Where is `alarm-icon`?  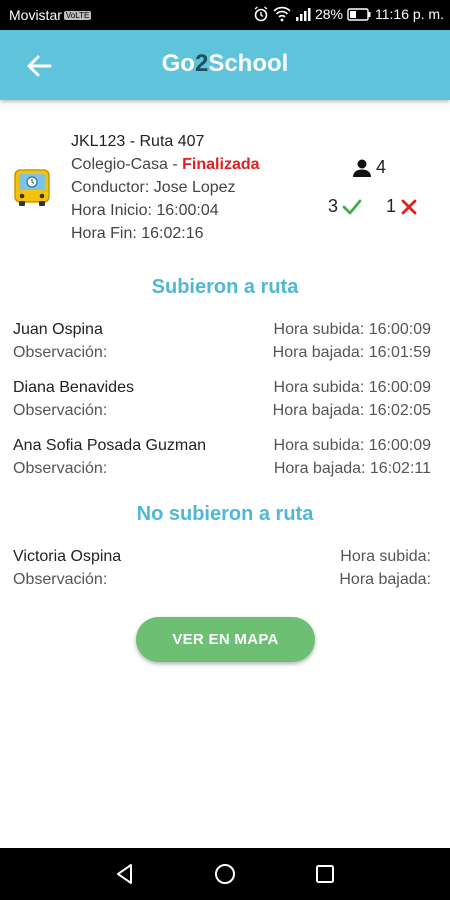
alarm-icon is located at coordinates (261, 14).